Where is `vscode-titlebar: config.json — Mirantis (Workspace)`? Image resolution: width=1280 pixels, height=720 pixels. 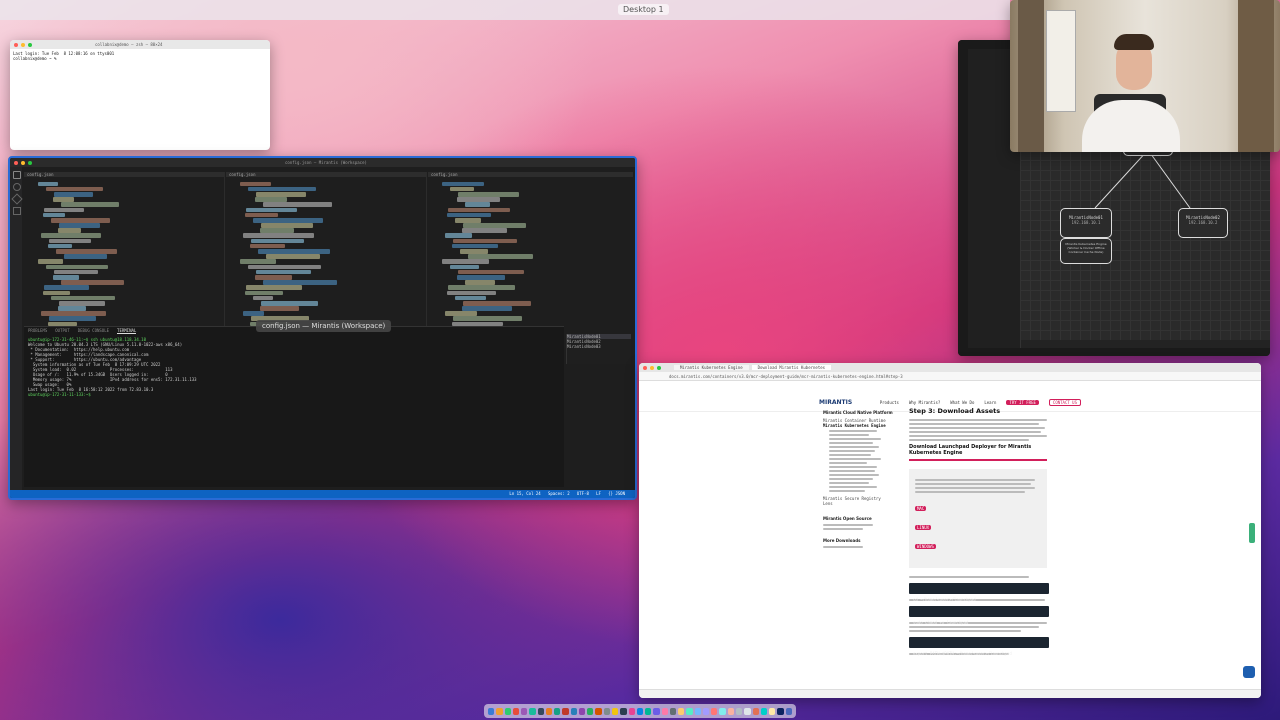
vscode-titlebar: config.json — Mirantis (Workspace) is located at coordinates (322, 162).